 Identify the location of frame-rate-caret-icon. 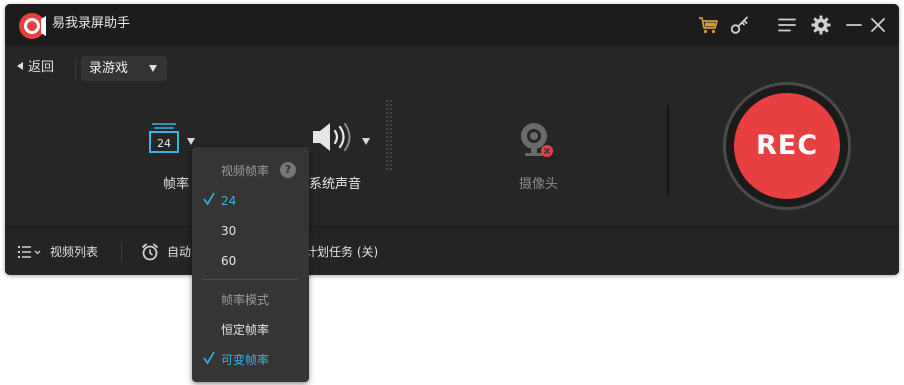
(191, 141).